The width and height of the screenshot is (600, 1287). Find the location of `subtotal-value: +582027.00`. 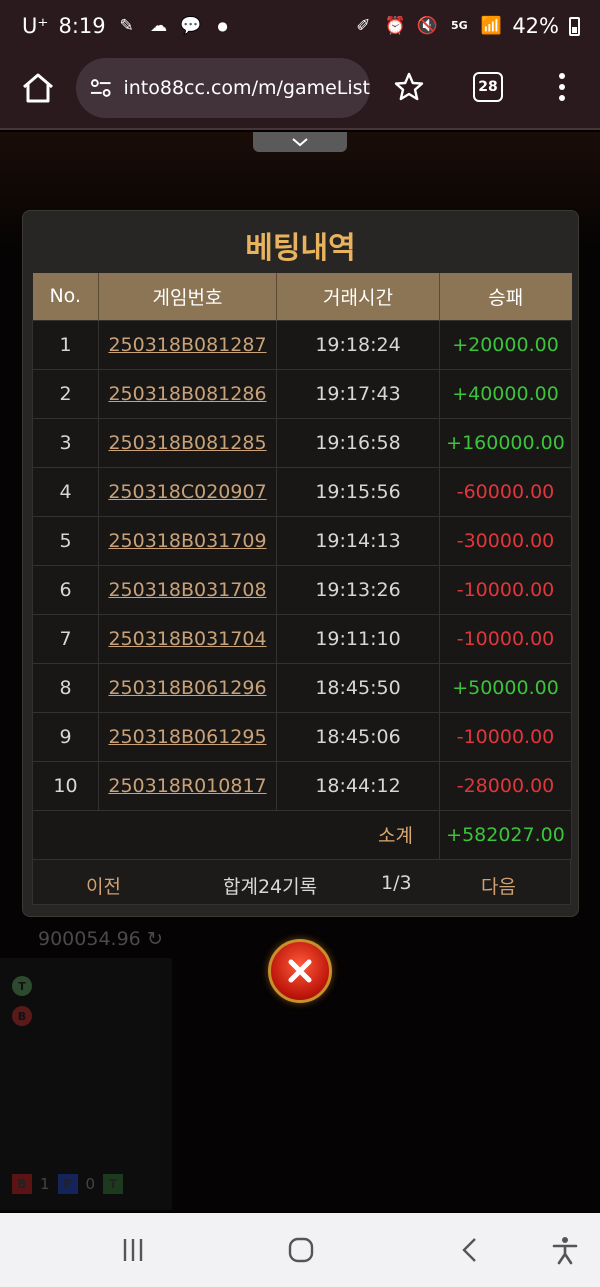

subtotal-value: +582027.00 is located at coordinates (505, 834).